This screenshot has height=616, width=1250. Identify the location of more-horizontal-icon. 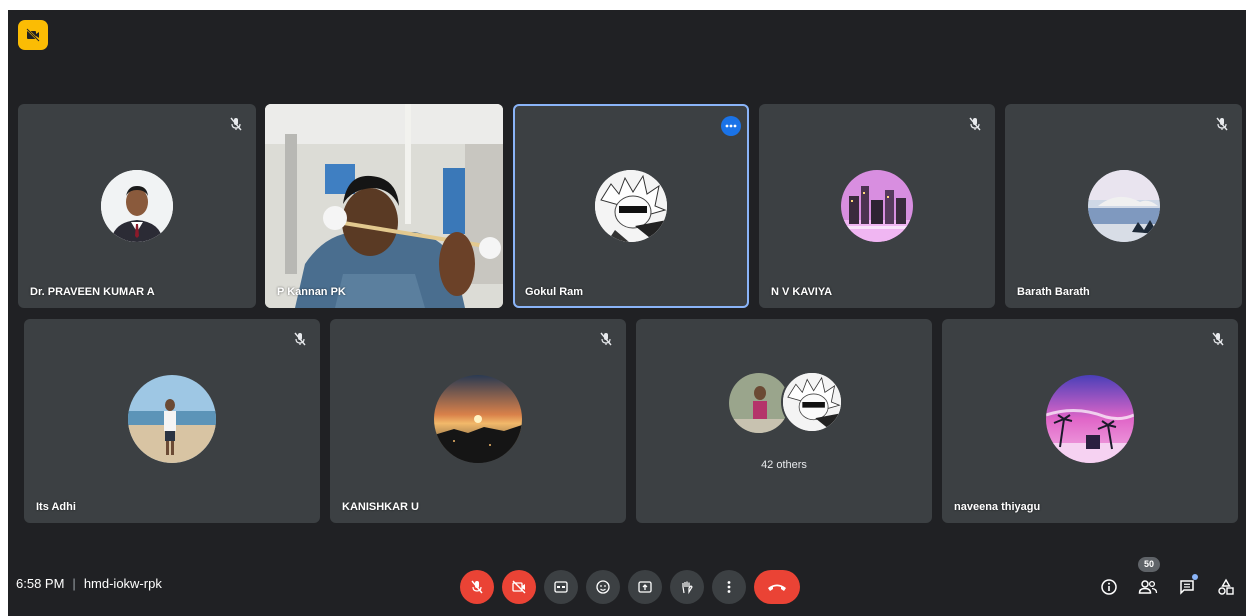
(731, 126).